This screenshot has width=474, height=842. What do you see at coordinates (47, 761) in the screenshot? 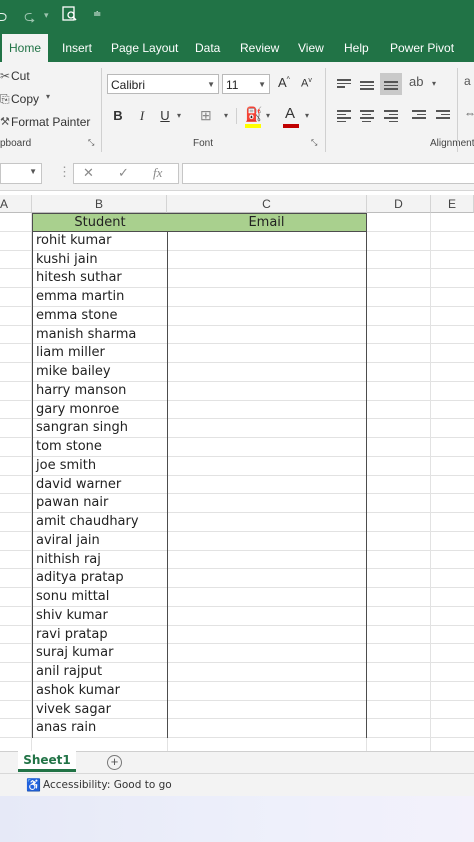
I see `sheet-tab: Sheet1` at bounding box center [47, 761].